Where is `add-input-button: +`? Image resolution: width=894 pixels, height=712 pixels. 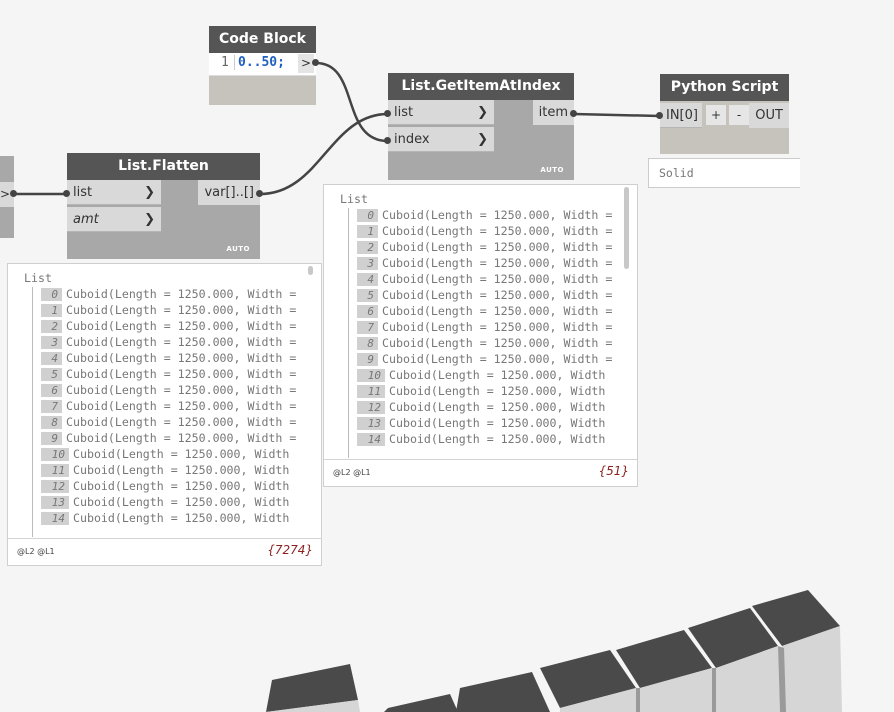
add-input-button: + is located at coordinates (716, 115).